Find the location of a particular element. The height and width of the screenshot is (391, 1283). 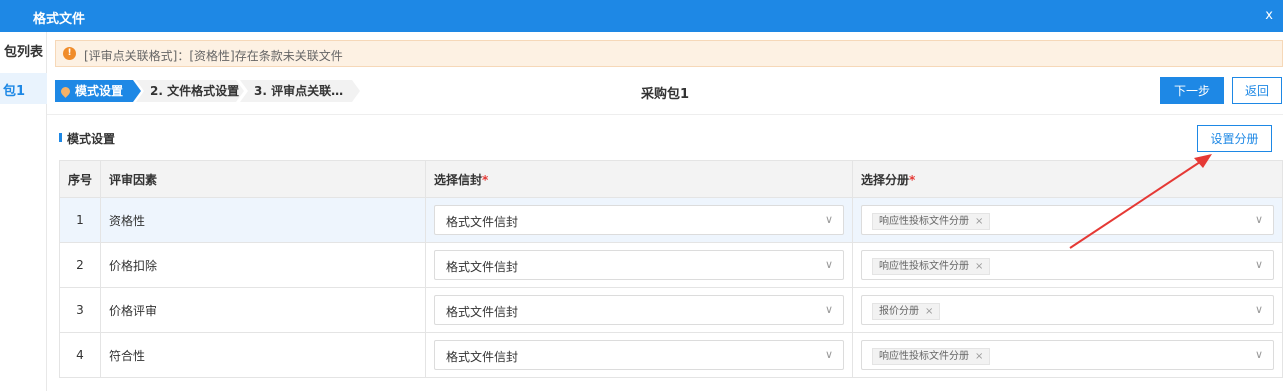

package-title: 采购包1 is located at coordinates (665, 94).